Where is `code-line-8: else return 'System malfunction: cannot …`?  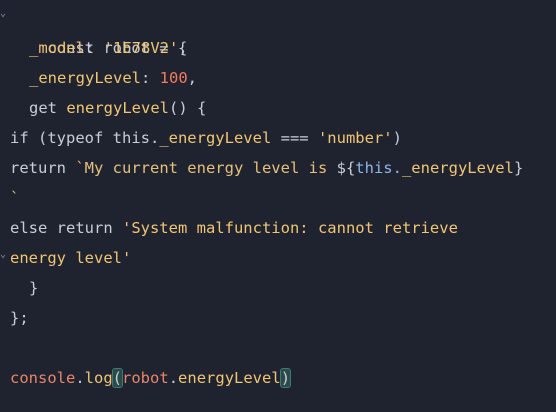 code-line-8: else return 'System malfunction: cannot … is located at coordinates (234, 228).